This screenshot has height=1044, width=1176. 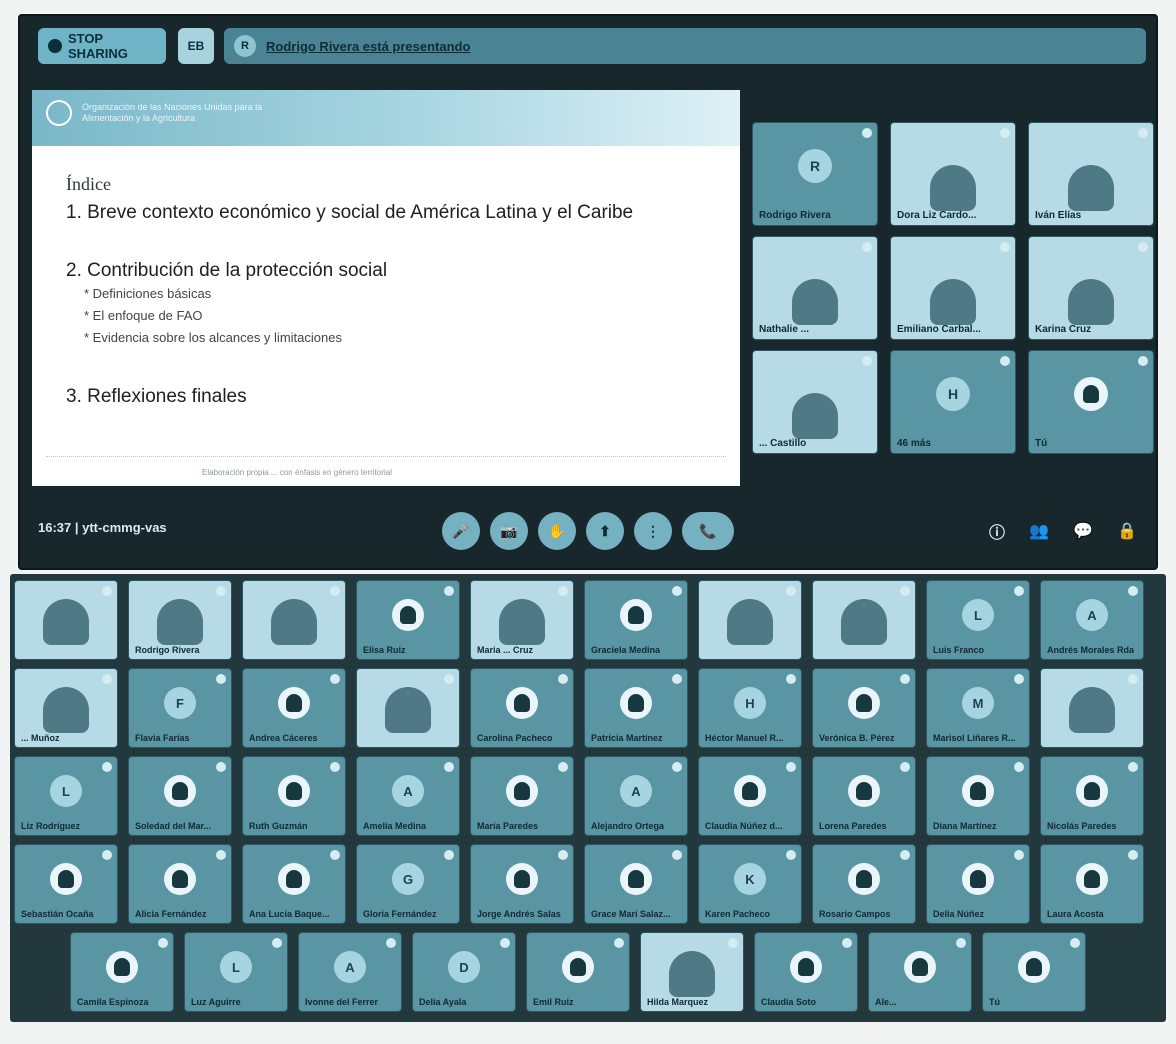 What do you see at coordinates (464, 972) in the screenshot?
I see `participant-tile: D Delia Ayala` at bounding box center [464, 972].